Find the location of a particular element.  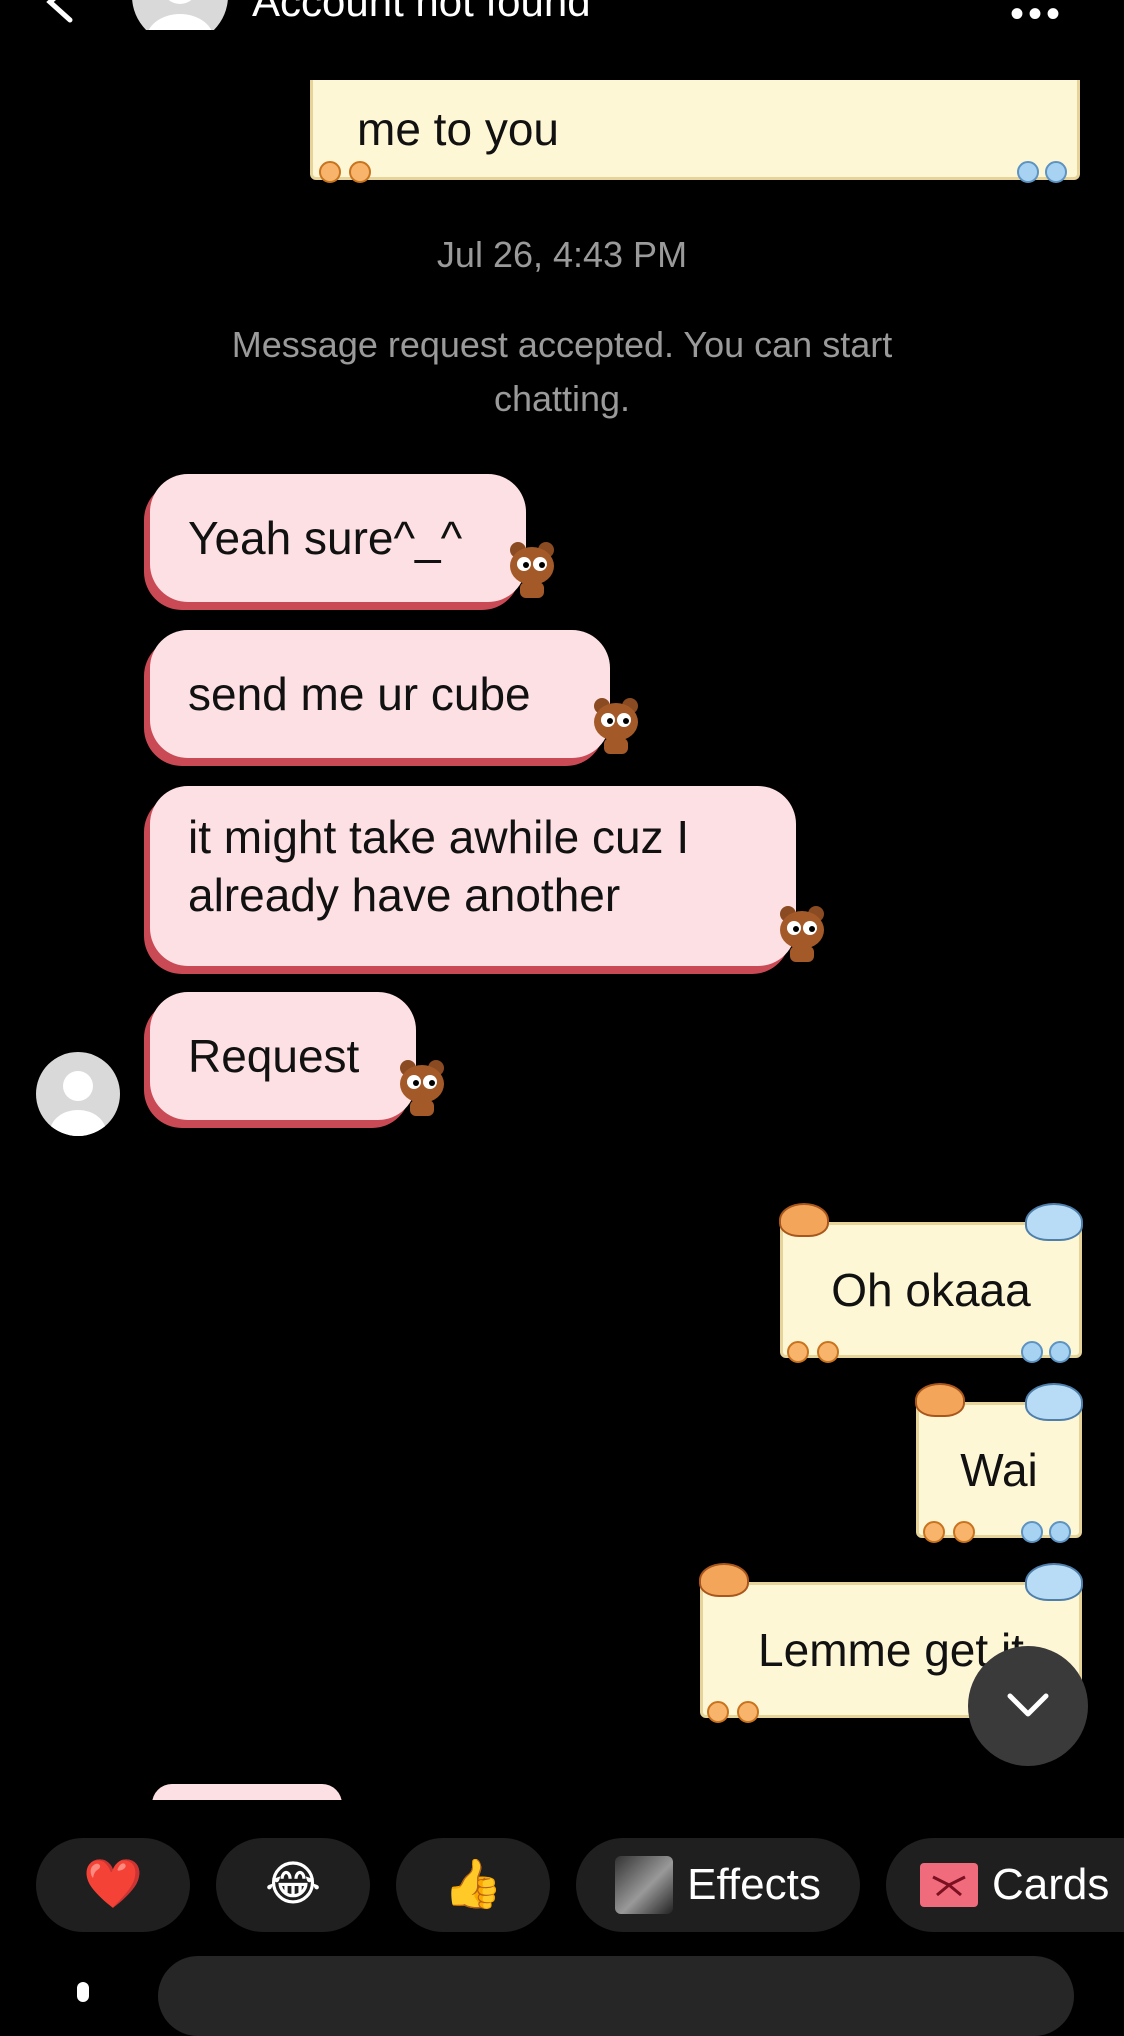

incoming-message: send me ur cube is located at coordinates (380, 694).